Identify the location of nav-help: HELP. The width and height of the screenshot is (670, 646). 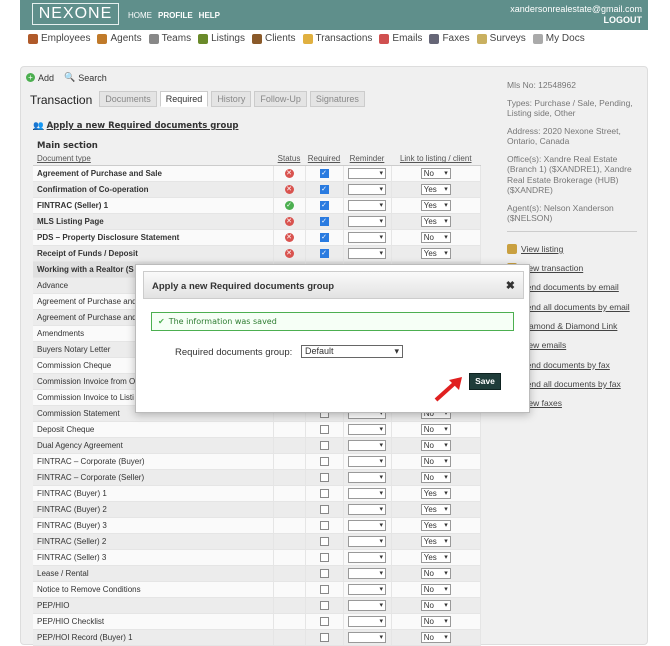
(209, 15).